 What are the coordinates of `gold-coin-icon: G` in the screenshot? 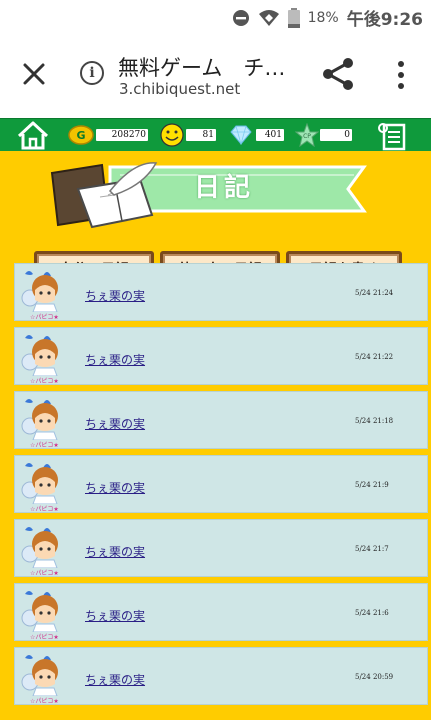 It's located at (81, 135).